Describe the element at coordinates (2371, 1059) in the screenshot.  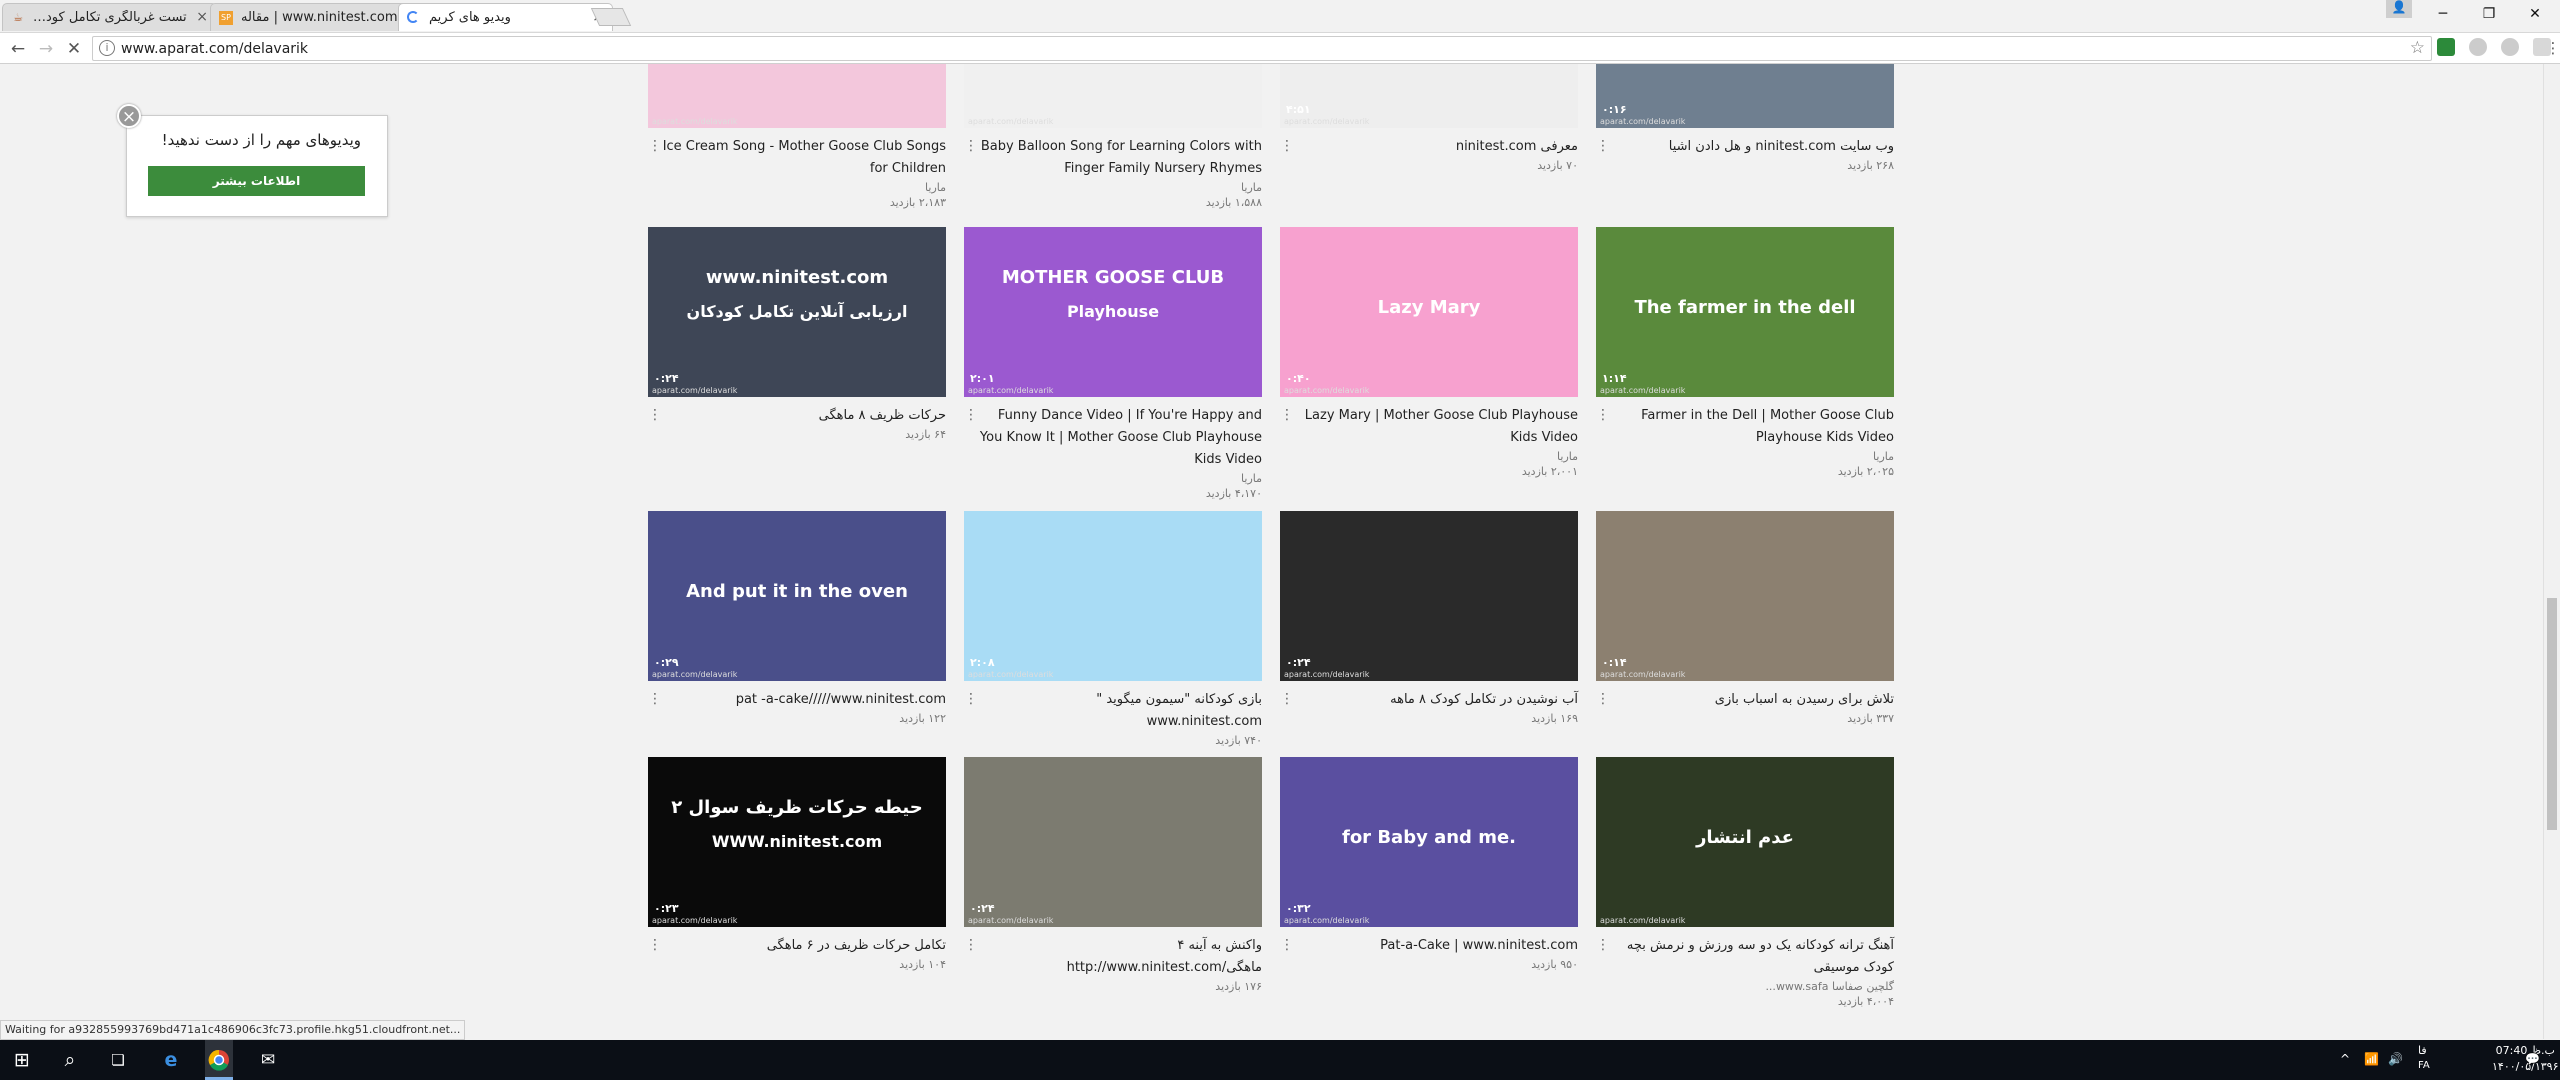
I see `network-icon: 📶` at that location.